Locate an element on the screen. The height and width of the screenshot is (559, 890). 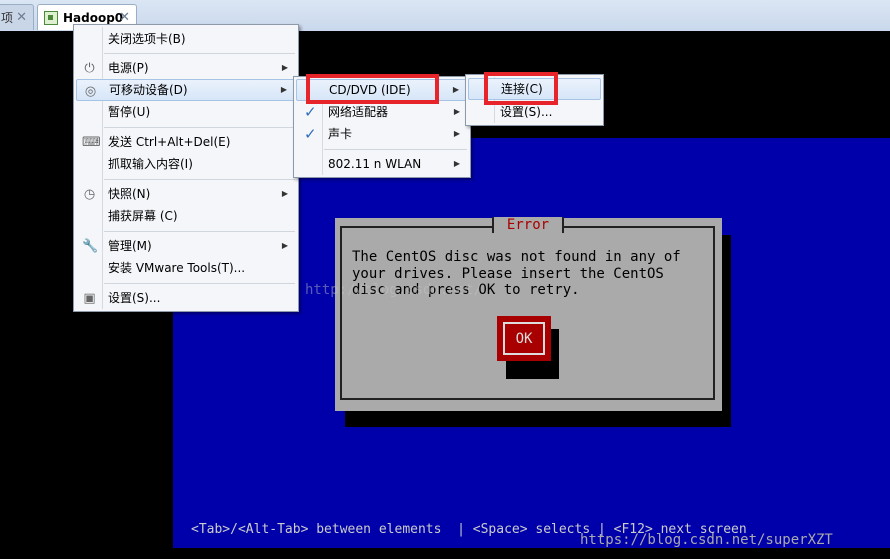
tab-previous: 项 ✕ is located at coordinates (17, 17).